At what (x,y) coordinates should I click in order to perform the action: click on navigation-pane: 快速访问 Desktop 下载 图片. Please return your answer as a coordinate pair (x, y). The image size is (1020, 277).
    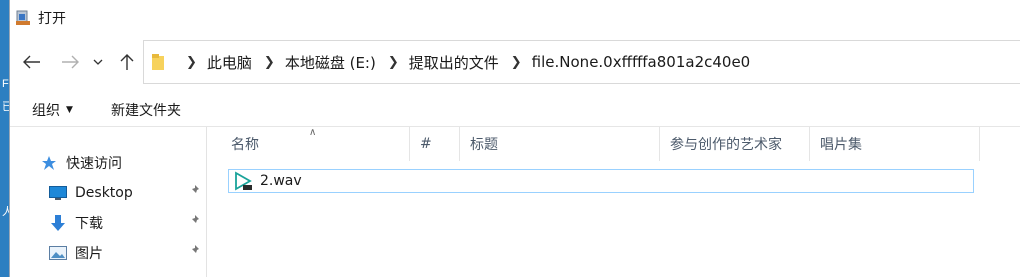
    Looking at the image, I should click on (108, 202).